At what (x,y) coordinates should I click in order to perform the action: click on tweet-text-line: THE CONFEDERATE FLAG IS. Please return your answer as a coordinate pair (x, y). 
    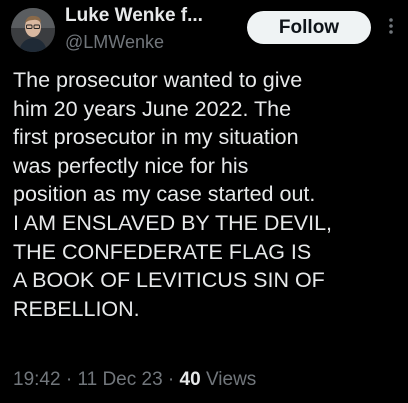
    Looking at the image, I should click on (162, 251).